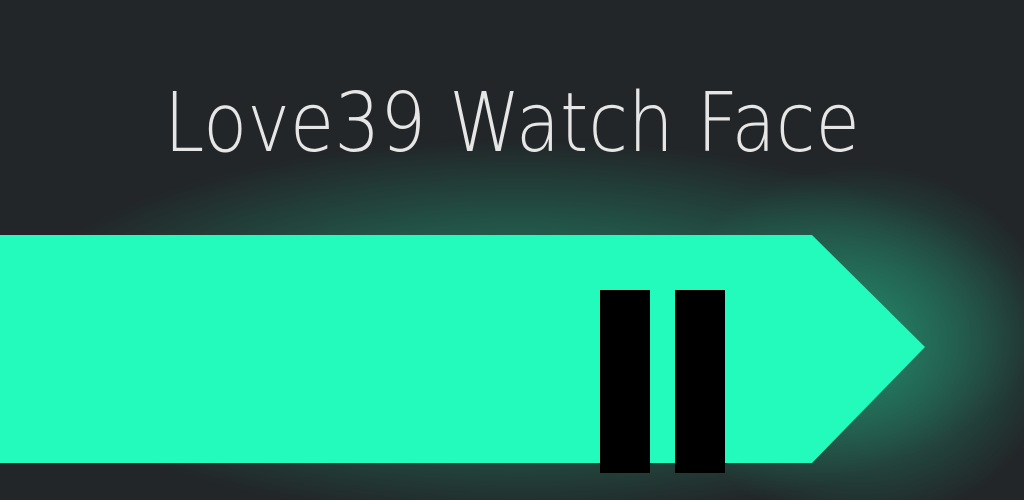 This screenshot has height=500, width=1024. Describe the element at coordinates (700, 381) in the screenshot. I see `pause-bar-right` at that location.